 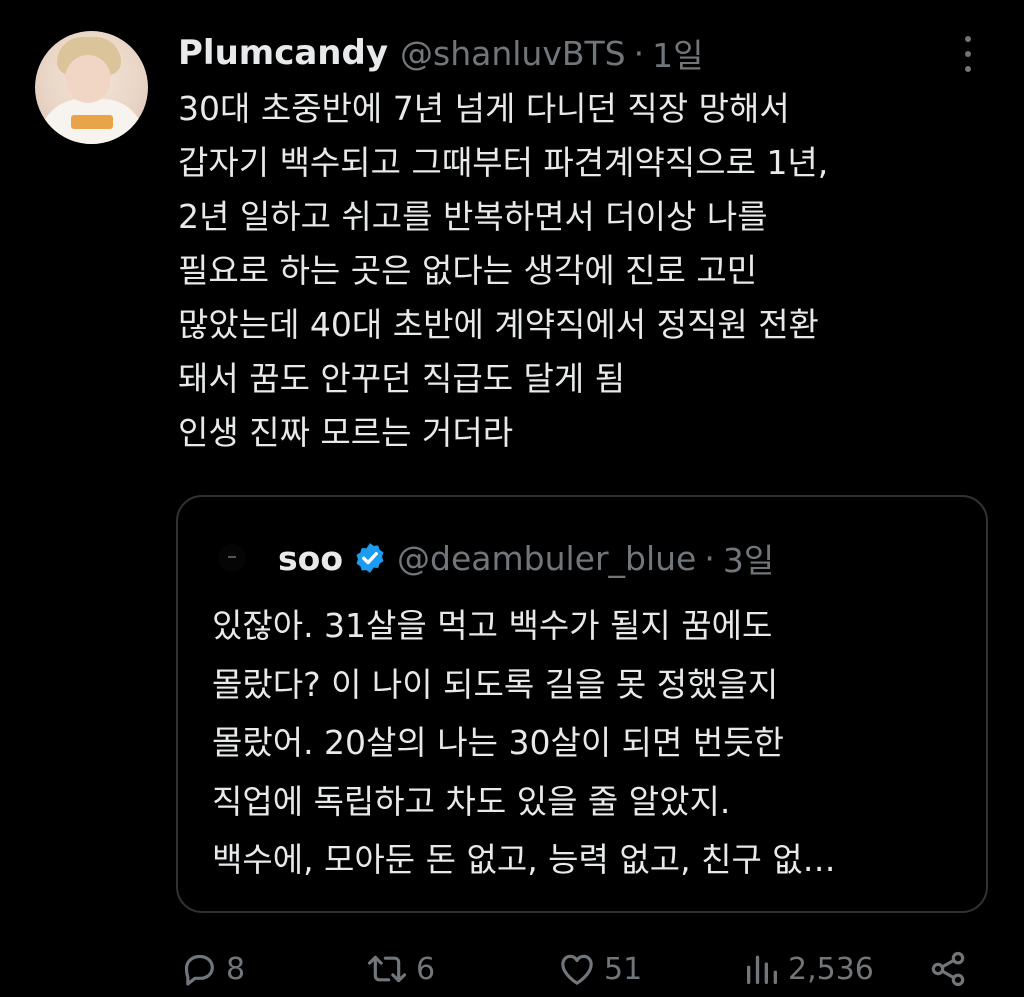 I want to click on share-icon, so click(x=948, y=969).